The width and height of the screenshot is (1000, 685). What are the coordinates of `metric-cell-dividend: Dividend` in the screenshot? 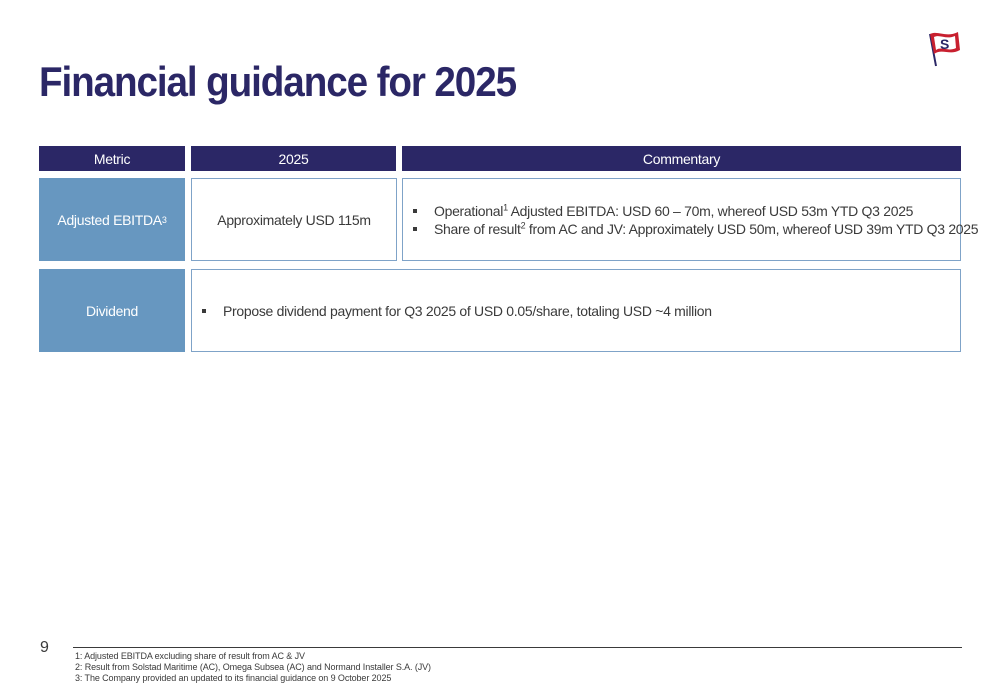 It's located at (112, 310).